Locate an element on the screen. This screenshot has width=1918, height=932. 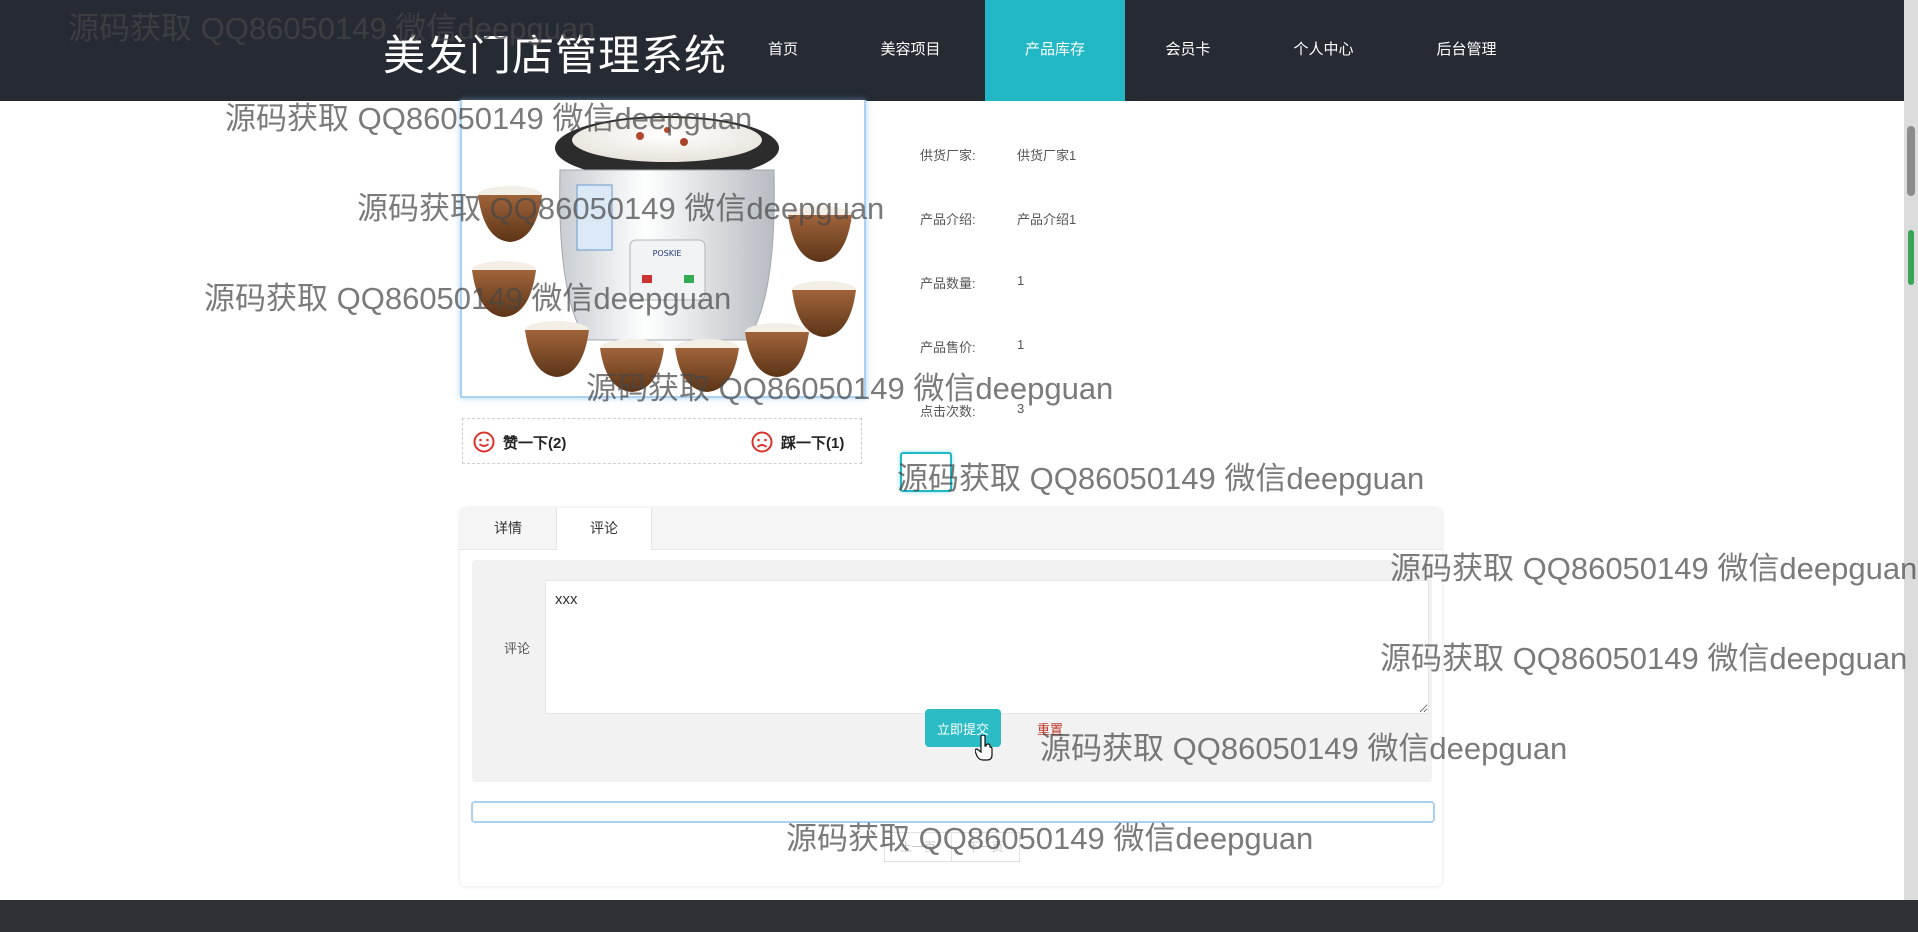
site-title: 美发门店管理系统 is located at coordinates (555, 55).